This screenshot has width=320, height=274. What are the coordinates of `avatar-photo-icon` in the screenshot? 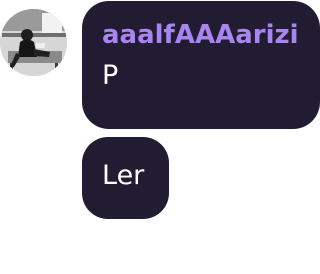 It's located at (33, 42).